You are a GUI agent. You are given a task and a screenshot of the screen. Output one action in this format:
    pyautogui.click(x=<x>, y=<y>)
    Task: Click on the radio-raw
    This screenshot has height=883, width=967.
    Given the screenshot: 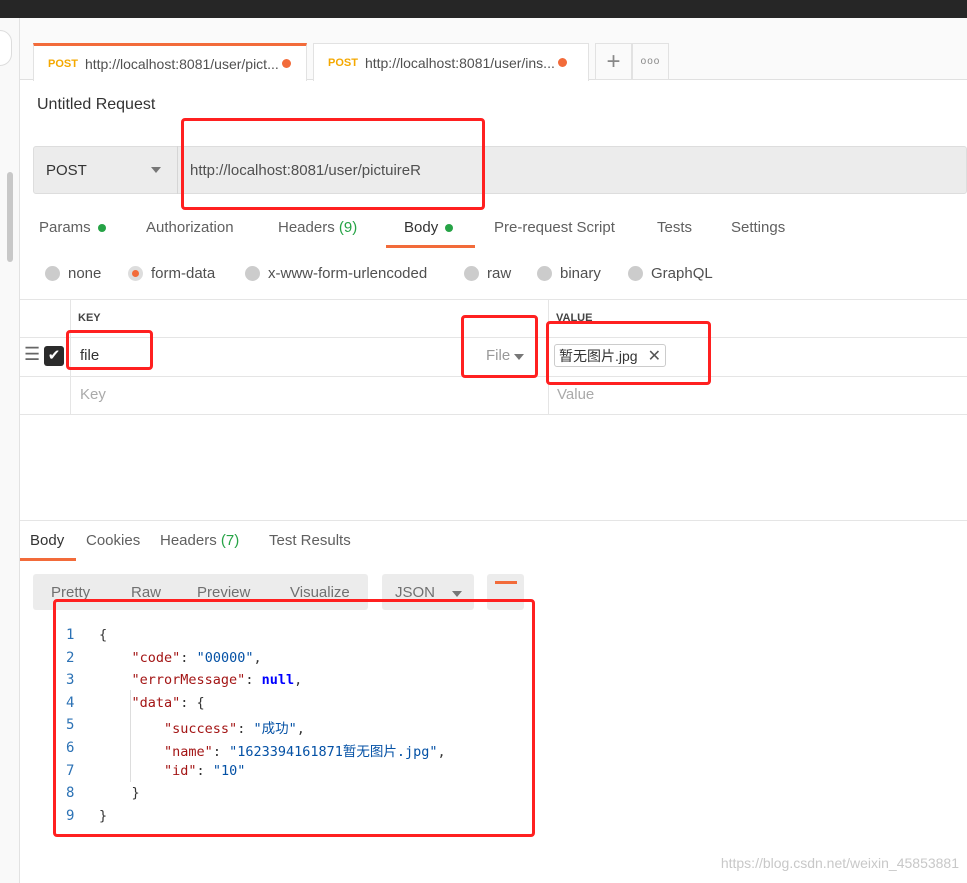 What is the action you would take?
    pyautogui.click(x=471, y=273)
    